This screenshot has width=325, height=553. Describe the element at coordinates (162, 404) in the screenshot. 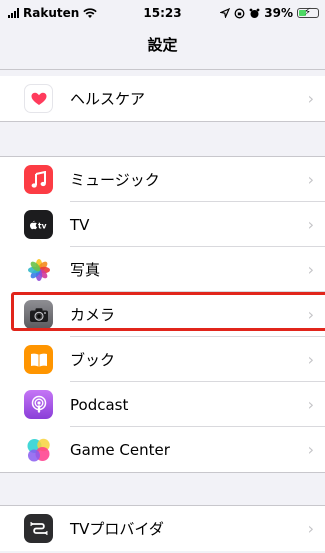

I see `settings-row-podcast: Podcast ›` at that location.